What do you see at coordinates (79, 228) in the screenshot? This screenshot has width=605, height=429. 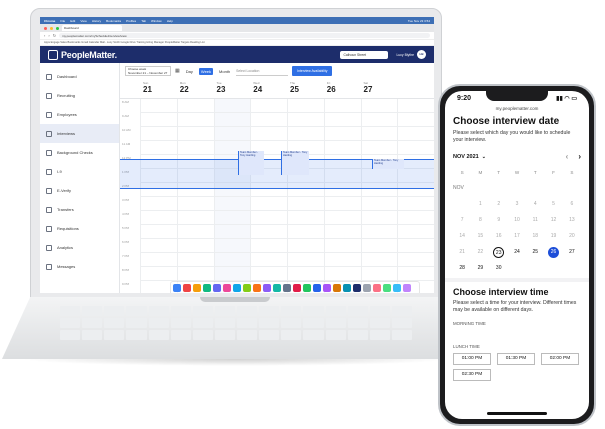 I see `sidebar-item-requisitions: Requisitions` at bounding box center [79, 228].